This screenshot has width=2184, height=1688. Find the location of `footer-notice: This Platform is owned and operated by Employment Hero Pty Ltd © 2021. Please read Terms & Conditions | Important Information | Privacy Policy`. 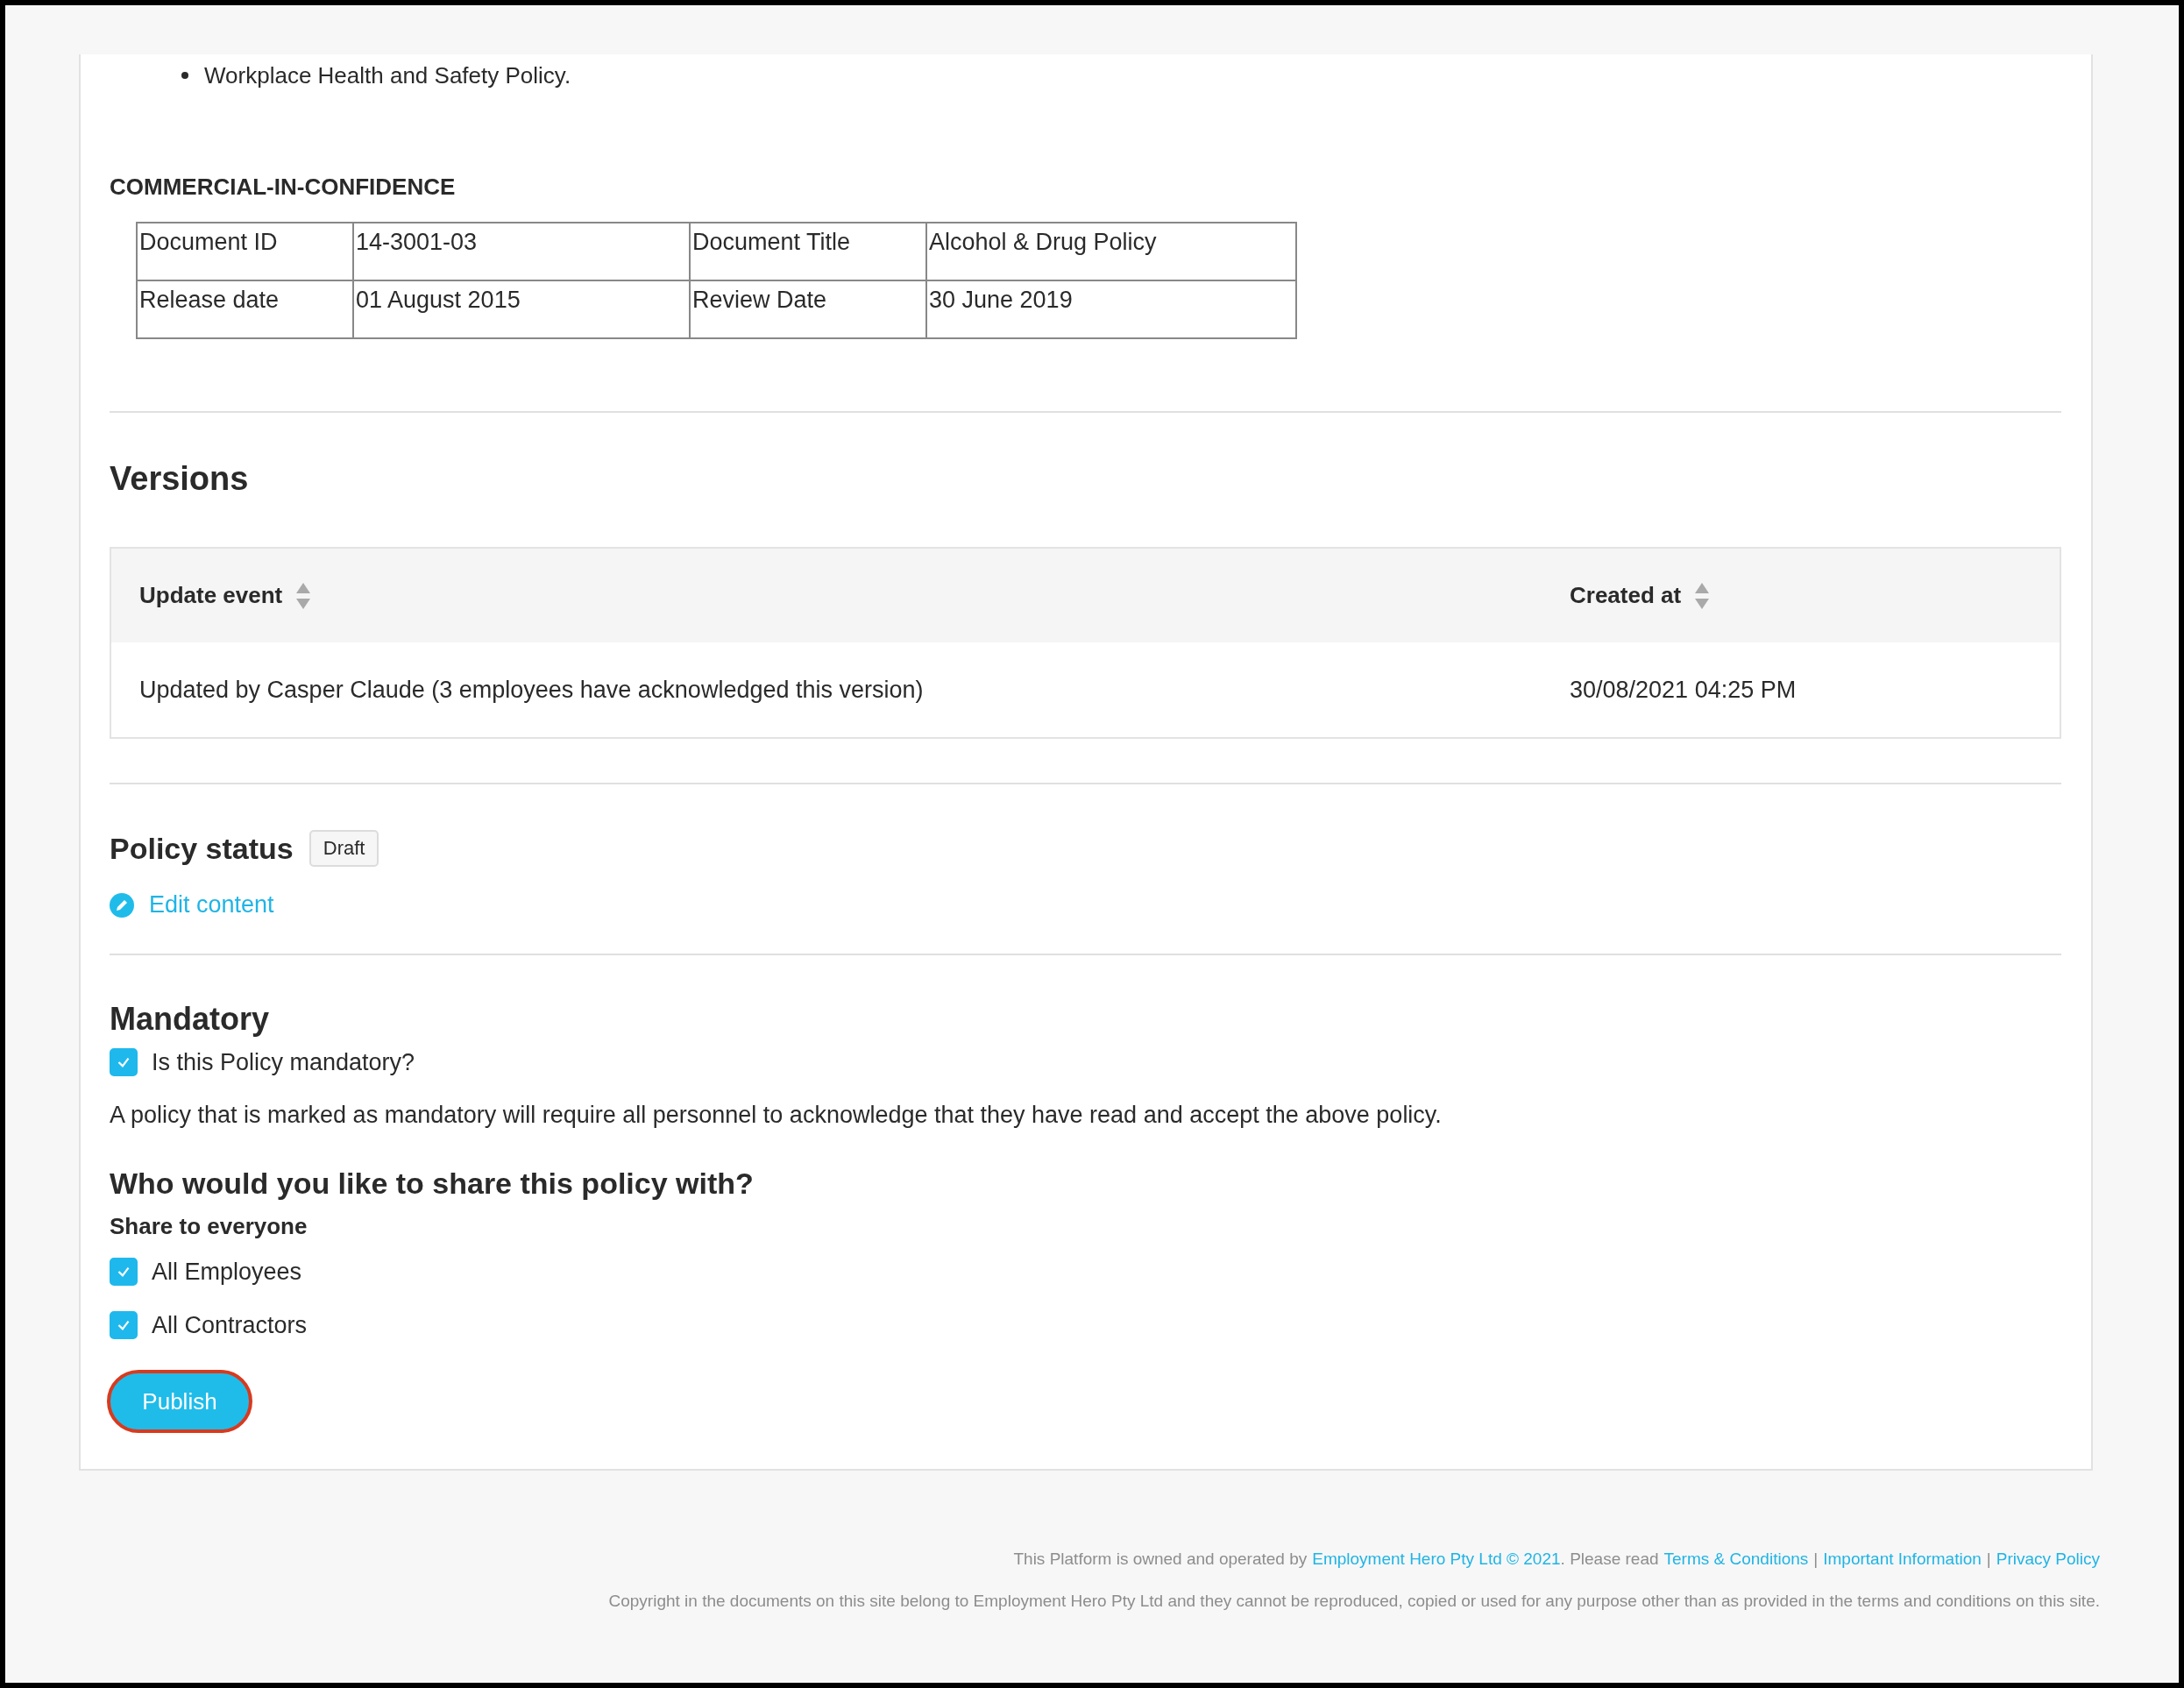

footer-notice: This Platform is owned and operated by Employment Hero Pty Ltd © 2021. Please read Terms & Conditions | Important Information | Privacy Policy is located at coordinates (1556, 1559).